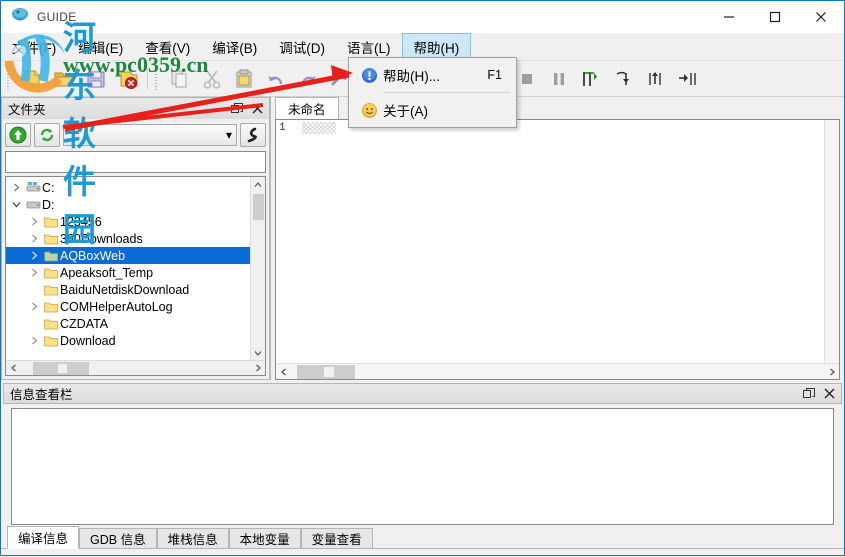  Describe the element at coordinates (116, 306) in the screenshot. I see `tree-item-label: COMHelperAutoLog` at that location.